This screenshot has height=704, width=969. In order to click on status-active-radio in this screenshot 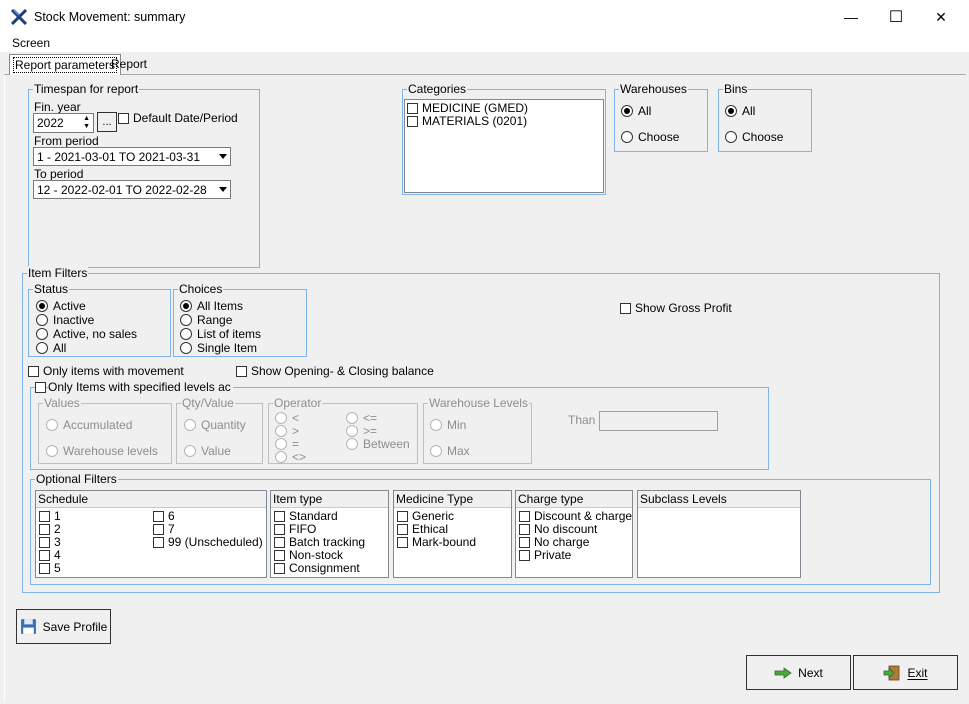, I will do `click(42, 306)`.